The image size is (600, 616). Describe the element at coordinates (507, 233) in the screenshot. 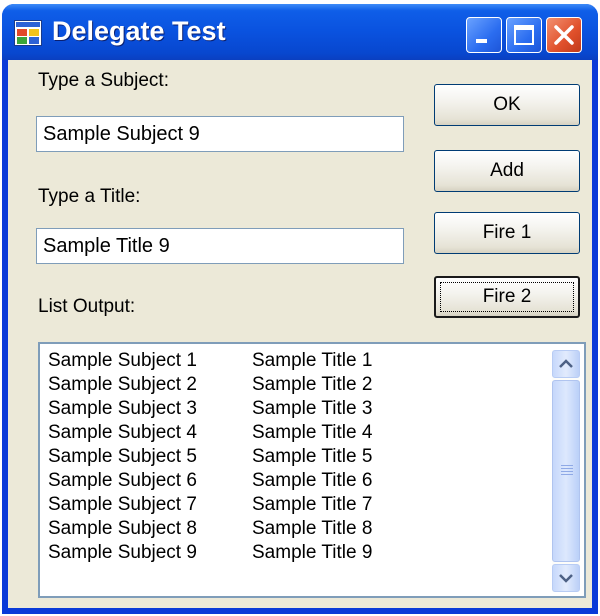

I see `fire1-button: Fire 1` at that location.